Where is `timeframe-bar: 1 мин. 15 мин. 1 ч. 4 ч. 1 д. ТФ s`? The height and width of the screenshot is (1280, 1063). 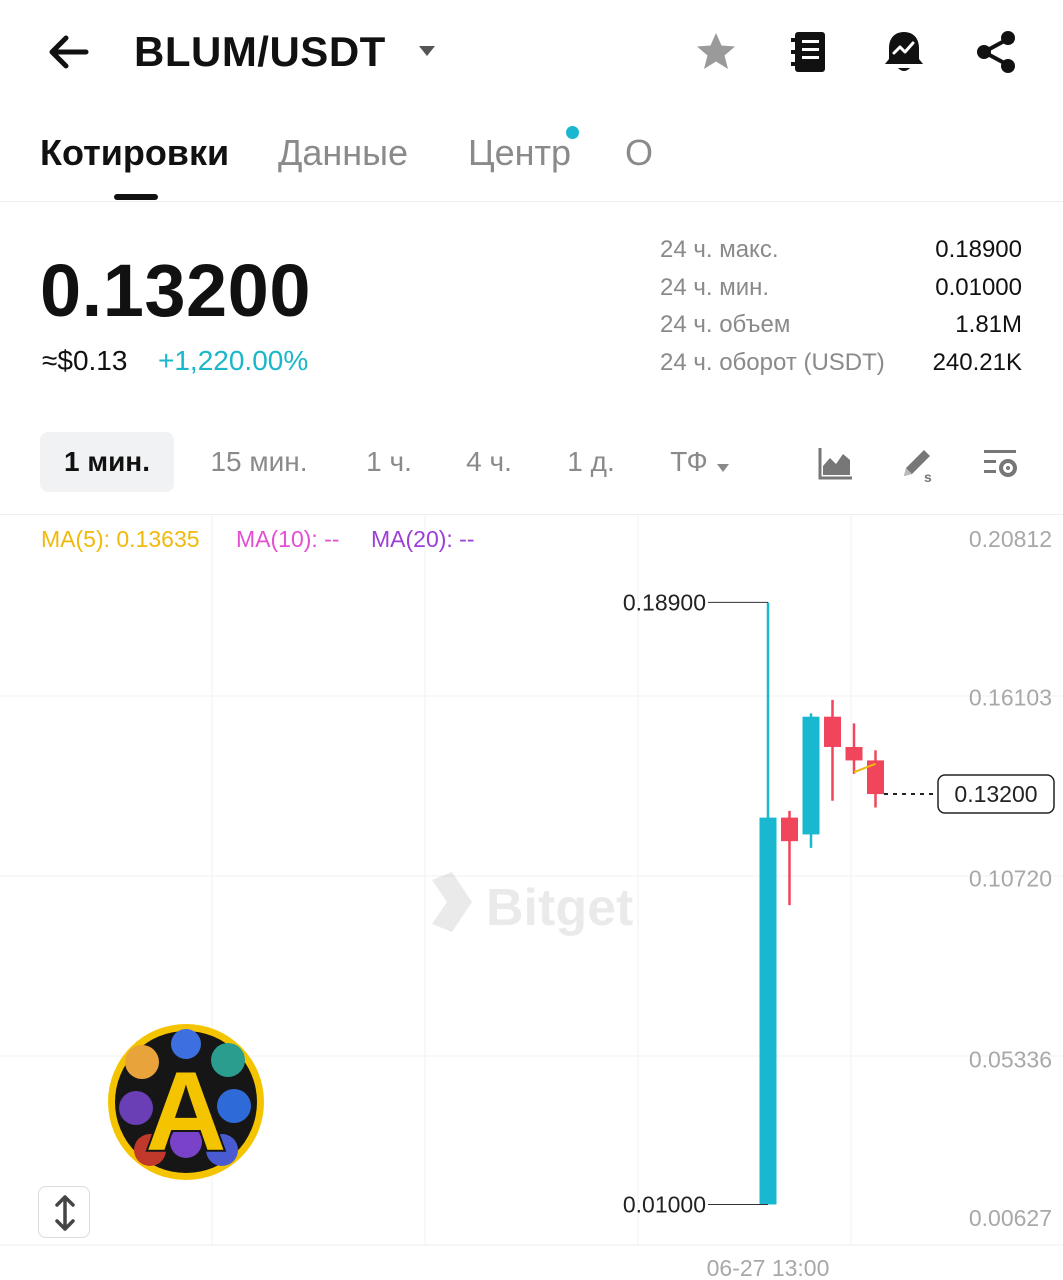 timeframe-bar: 1 мин. 15 мин. 1 ч. 4 ч. 1 д. ТФ s is located at coordinates (531, 463).